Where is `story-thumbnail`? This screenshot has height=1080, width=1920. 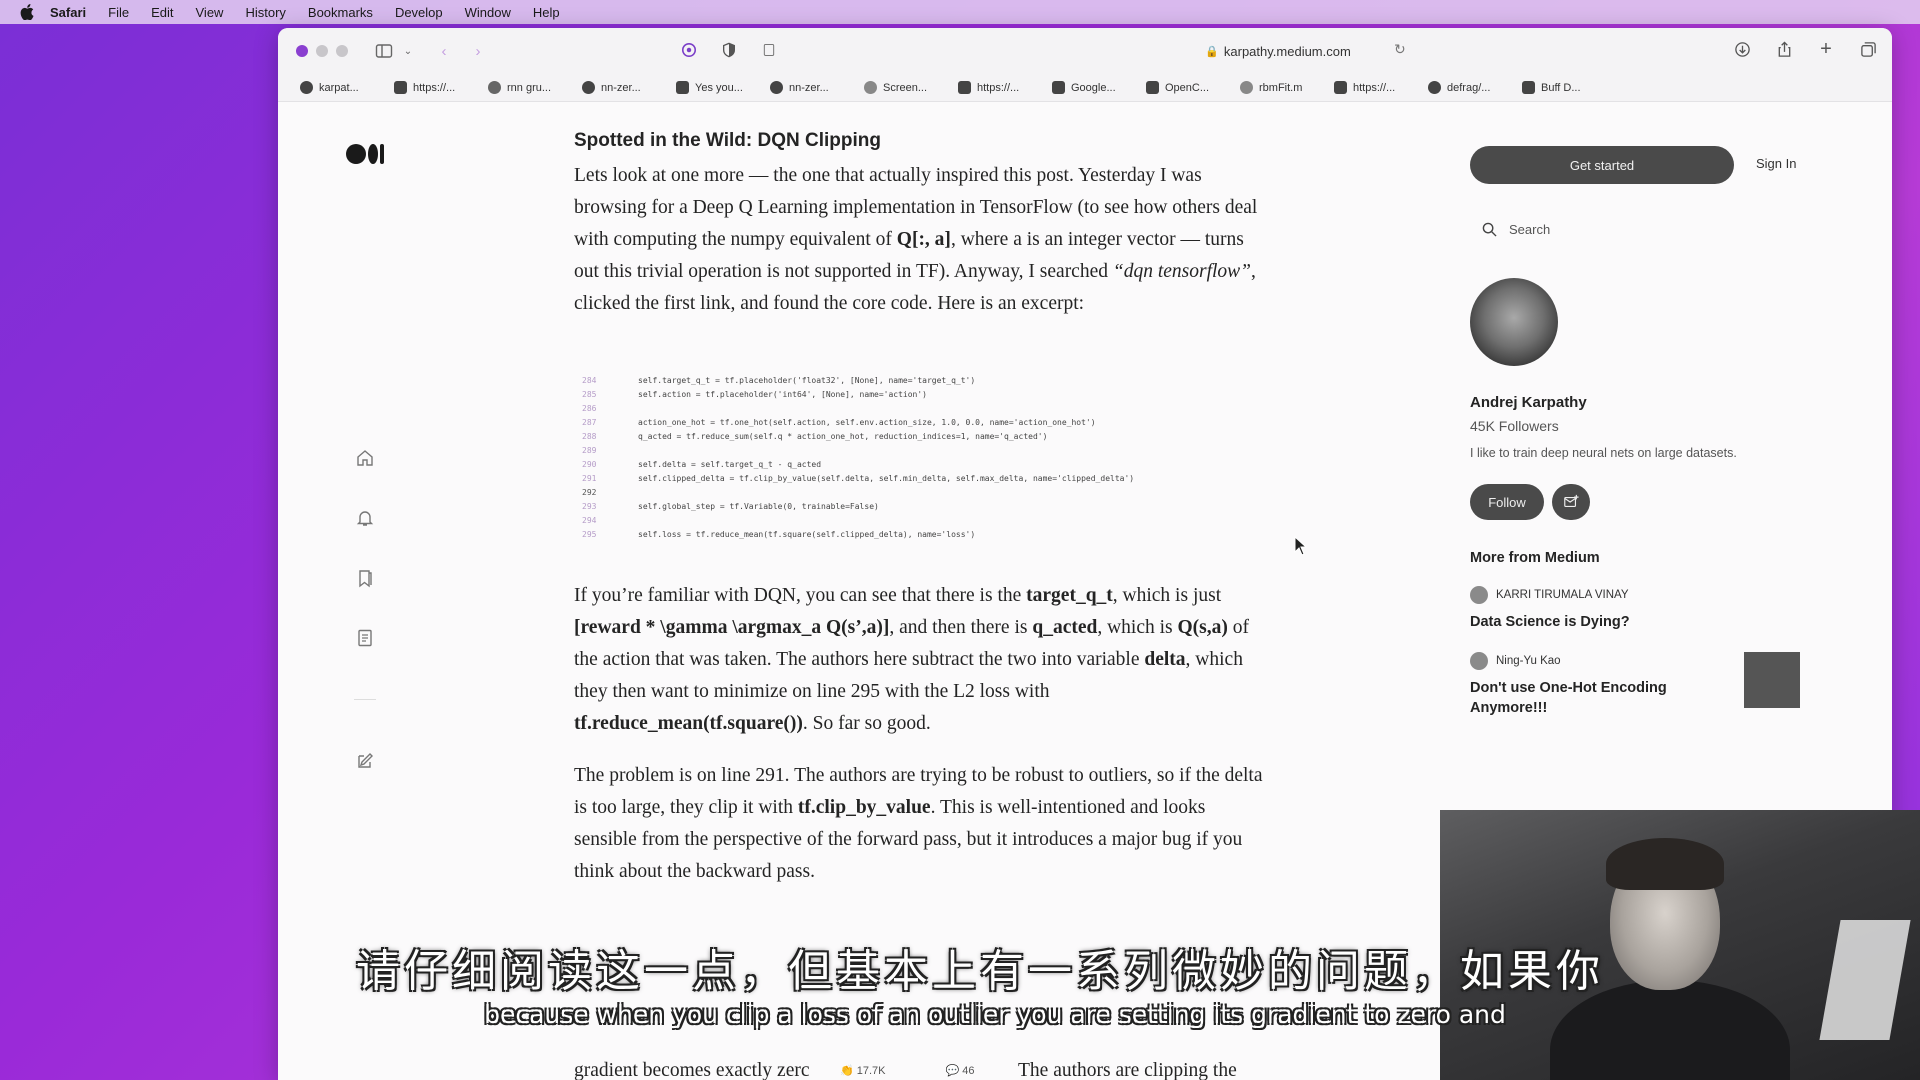 story-thumbnail is located at coordinates (1772, 680).